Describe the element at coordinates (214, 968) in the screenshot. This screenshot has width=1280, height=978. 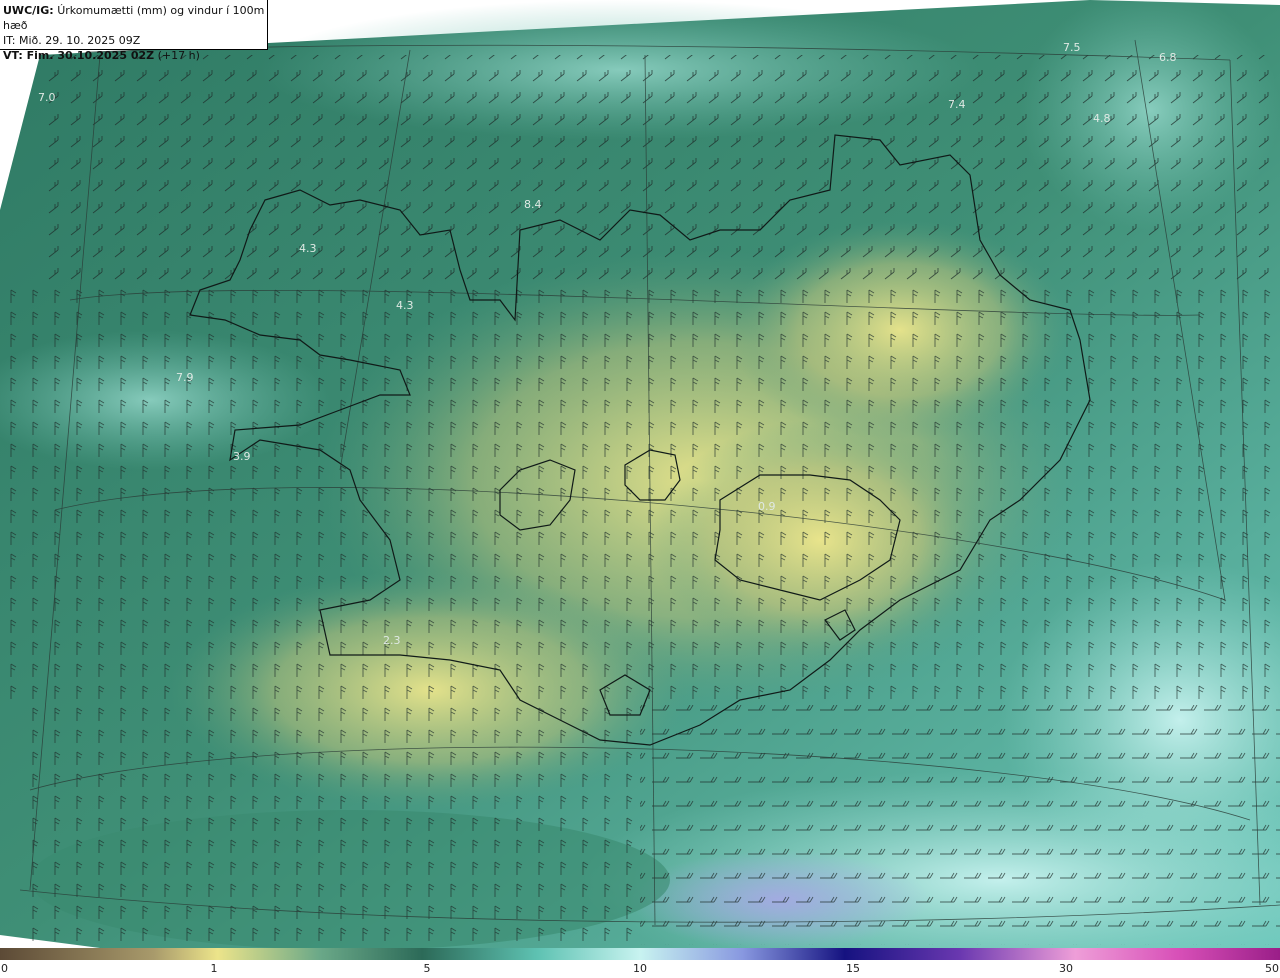
I see `colorbar-tick: 1` at that location.